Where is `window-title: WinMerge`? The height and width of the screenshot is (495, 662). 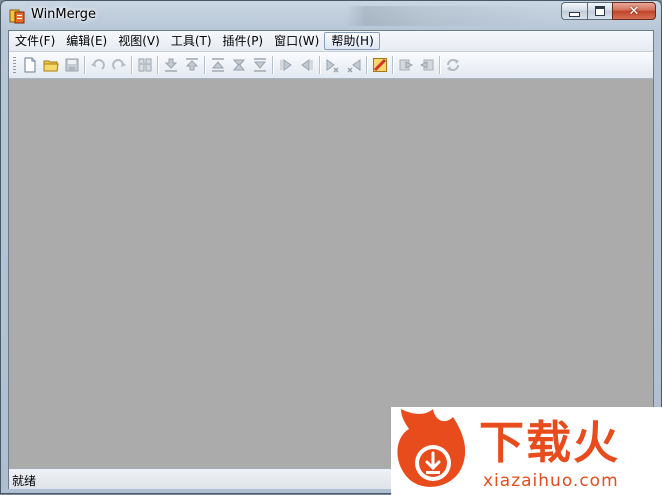
window-title: WinMerge is located at coordinates (63, 14).